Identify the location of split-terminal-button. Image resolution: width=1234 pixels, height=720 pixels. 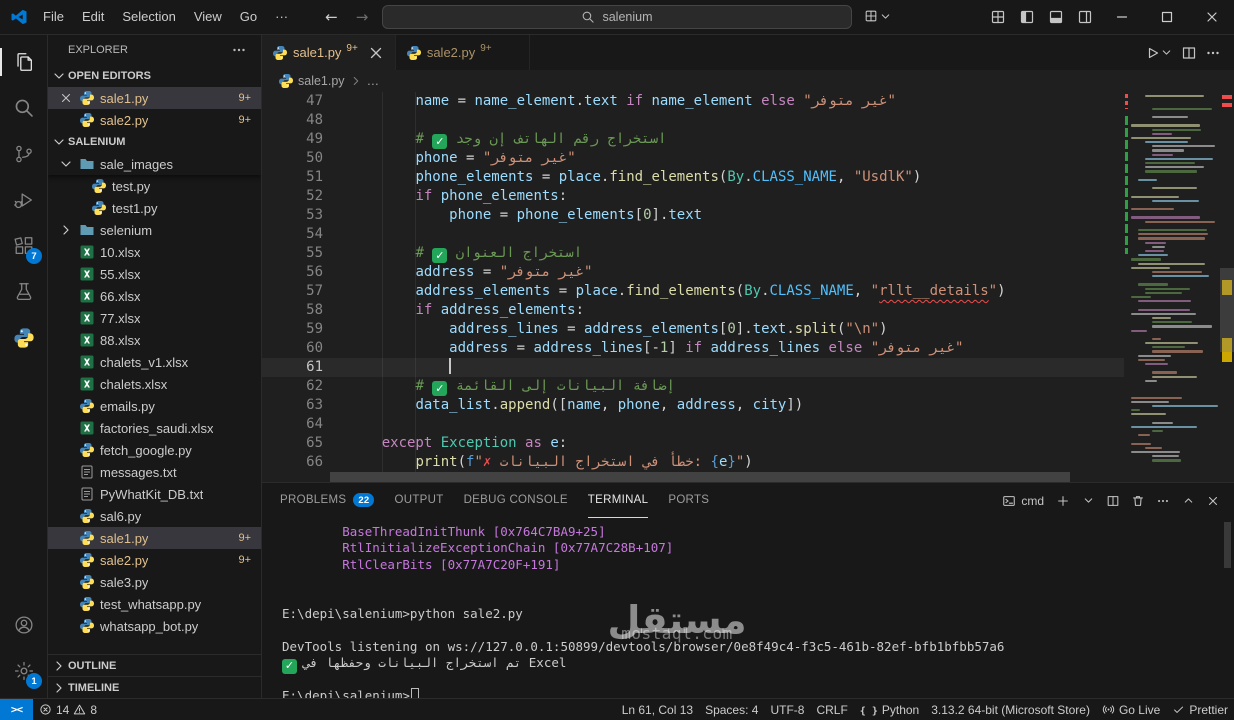
(1113, 501).